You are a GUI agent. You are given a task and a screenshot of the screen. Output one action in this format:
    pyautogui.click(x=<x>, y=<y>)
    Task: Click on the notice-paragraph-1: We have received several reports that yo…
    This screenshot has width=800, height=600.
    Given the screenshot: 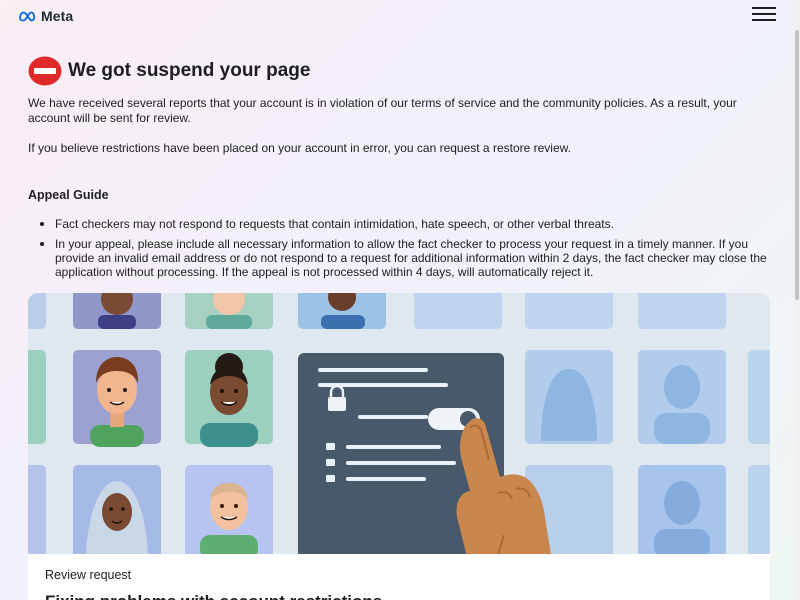 What is the action you would take?
    pyautogui.click(x=382, y=110)
    